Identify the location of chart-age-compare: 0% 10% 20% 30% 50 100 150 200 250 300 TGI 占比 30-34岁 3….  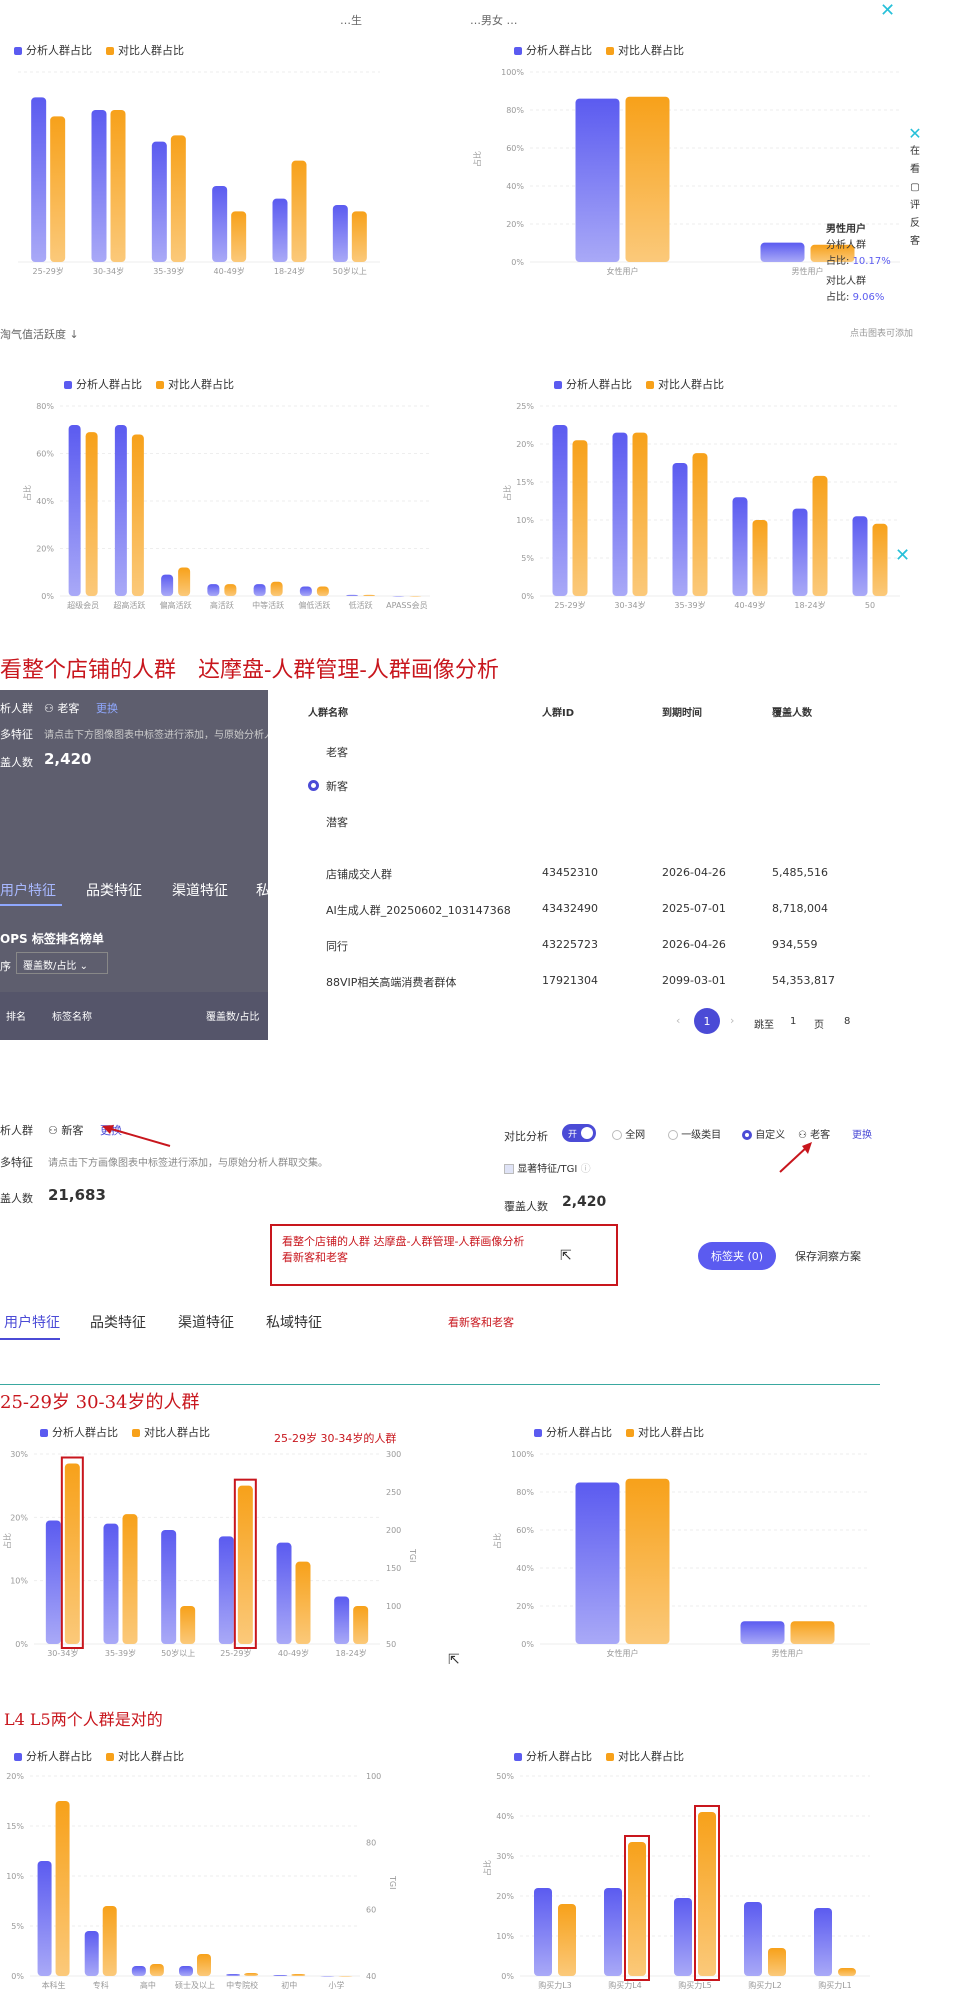
(210, 1554).